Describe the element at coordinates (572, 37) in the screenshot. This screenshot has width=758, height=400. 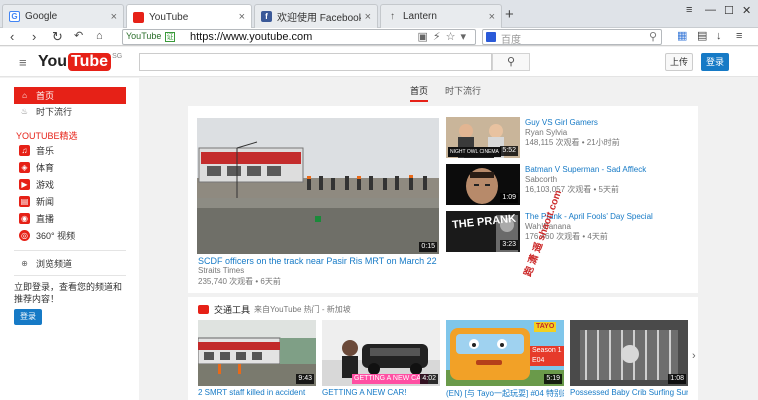
I see `browser-search-box: 百度 ⚲` at that location.